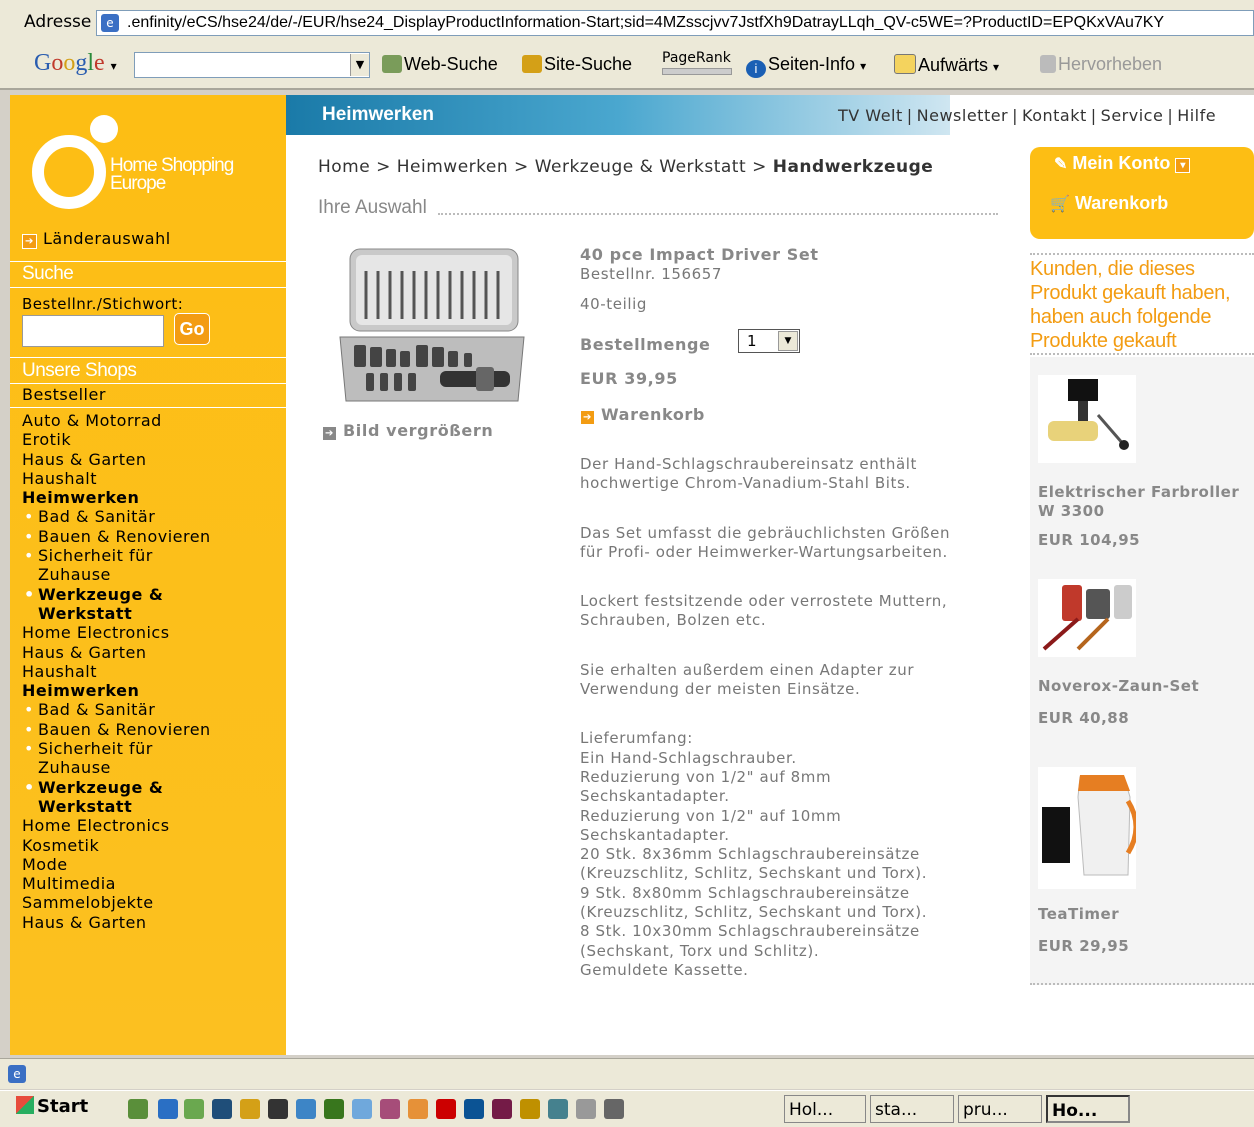 This screenshot has height=1127, width=1254. I want to click on ie-status-icon: e, so click(17, 1074).